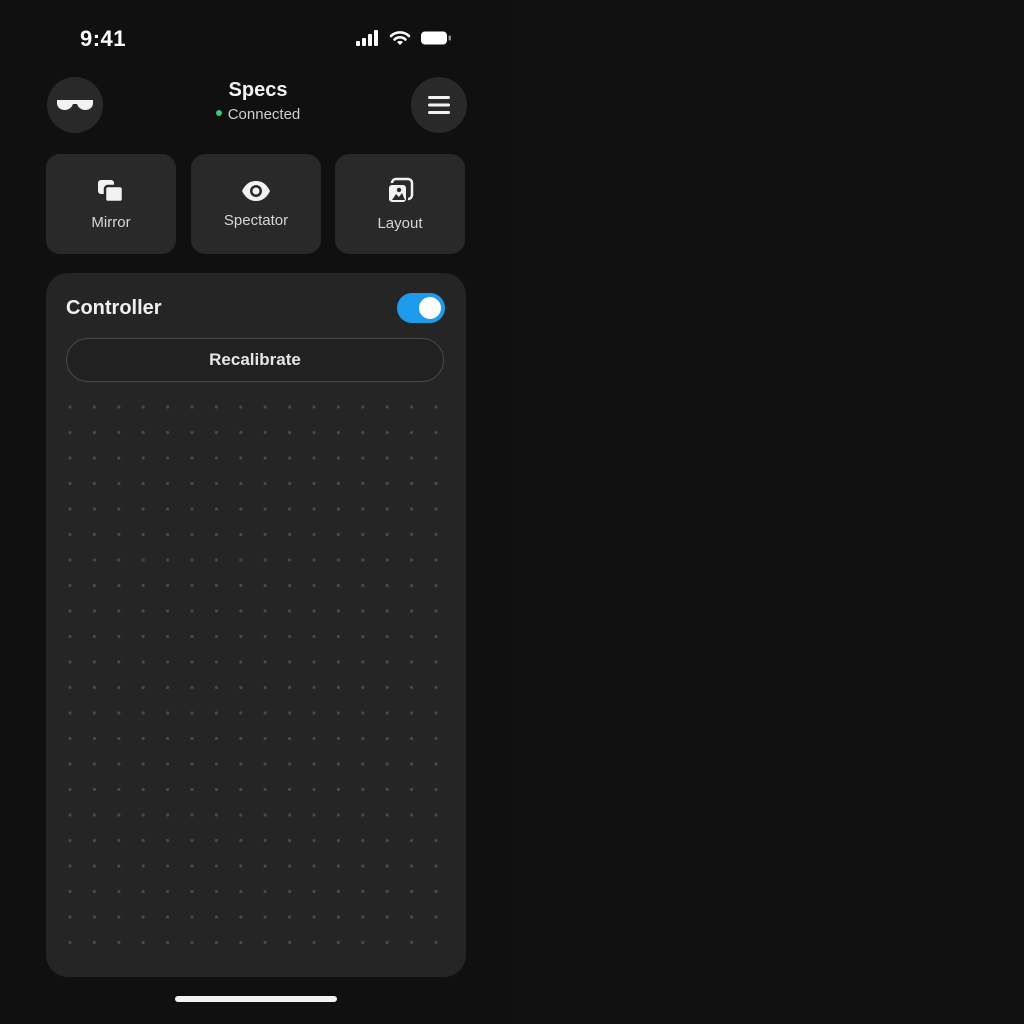 Image resolution: width=1024 pixels, height=1024 pixels. Describe the element at coordinates (255, 360) in the screenshot. I see `recalibrate-button: Recalibrate` at that location.